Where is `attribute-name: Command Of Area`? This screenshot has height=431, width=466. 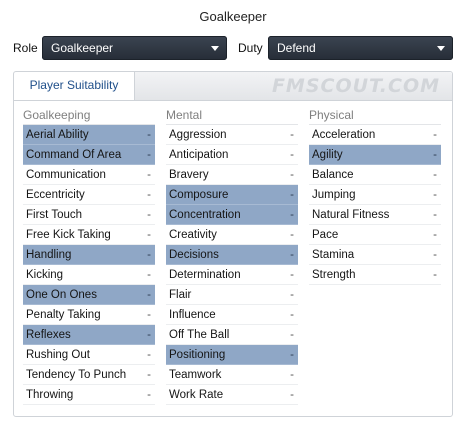
attribute-name: Command Of Area is located at coordinates (74, 155).